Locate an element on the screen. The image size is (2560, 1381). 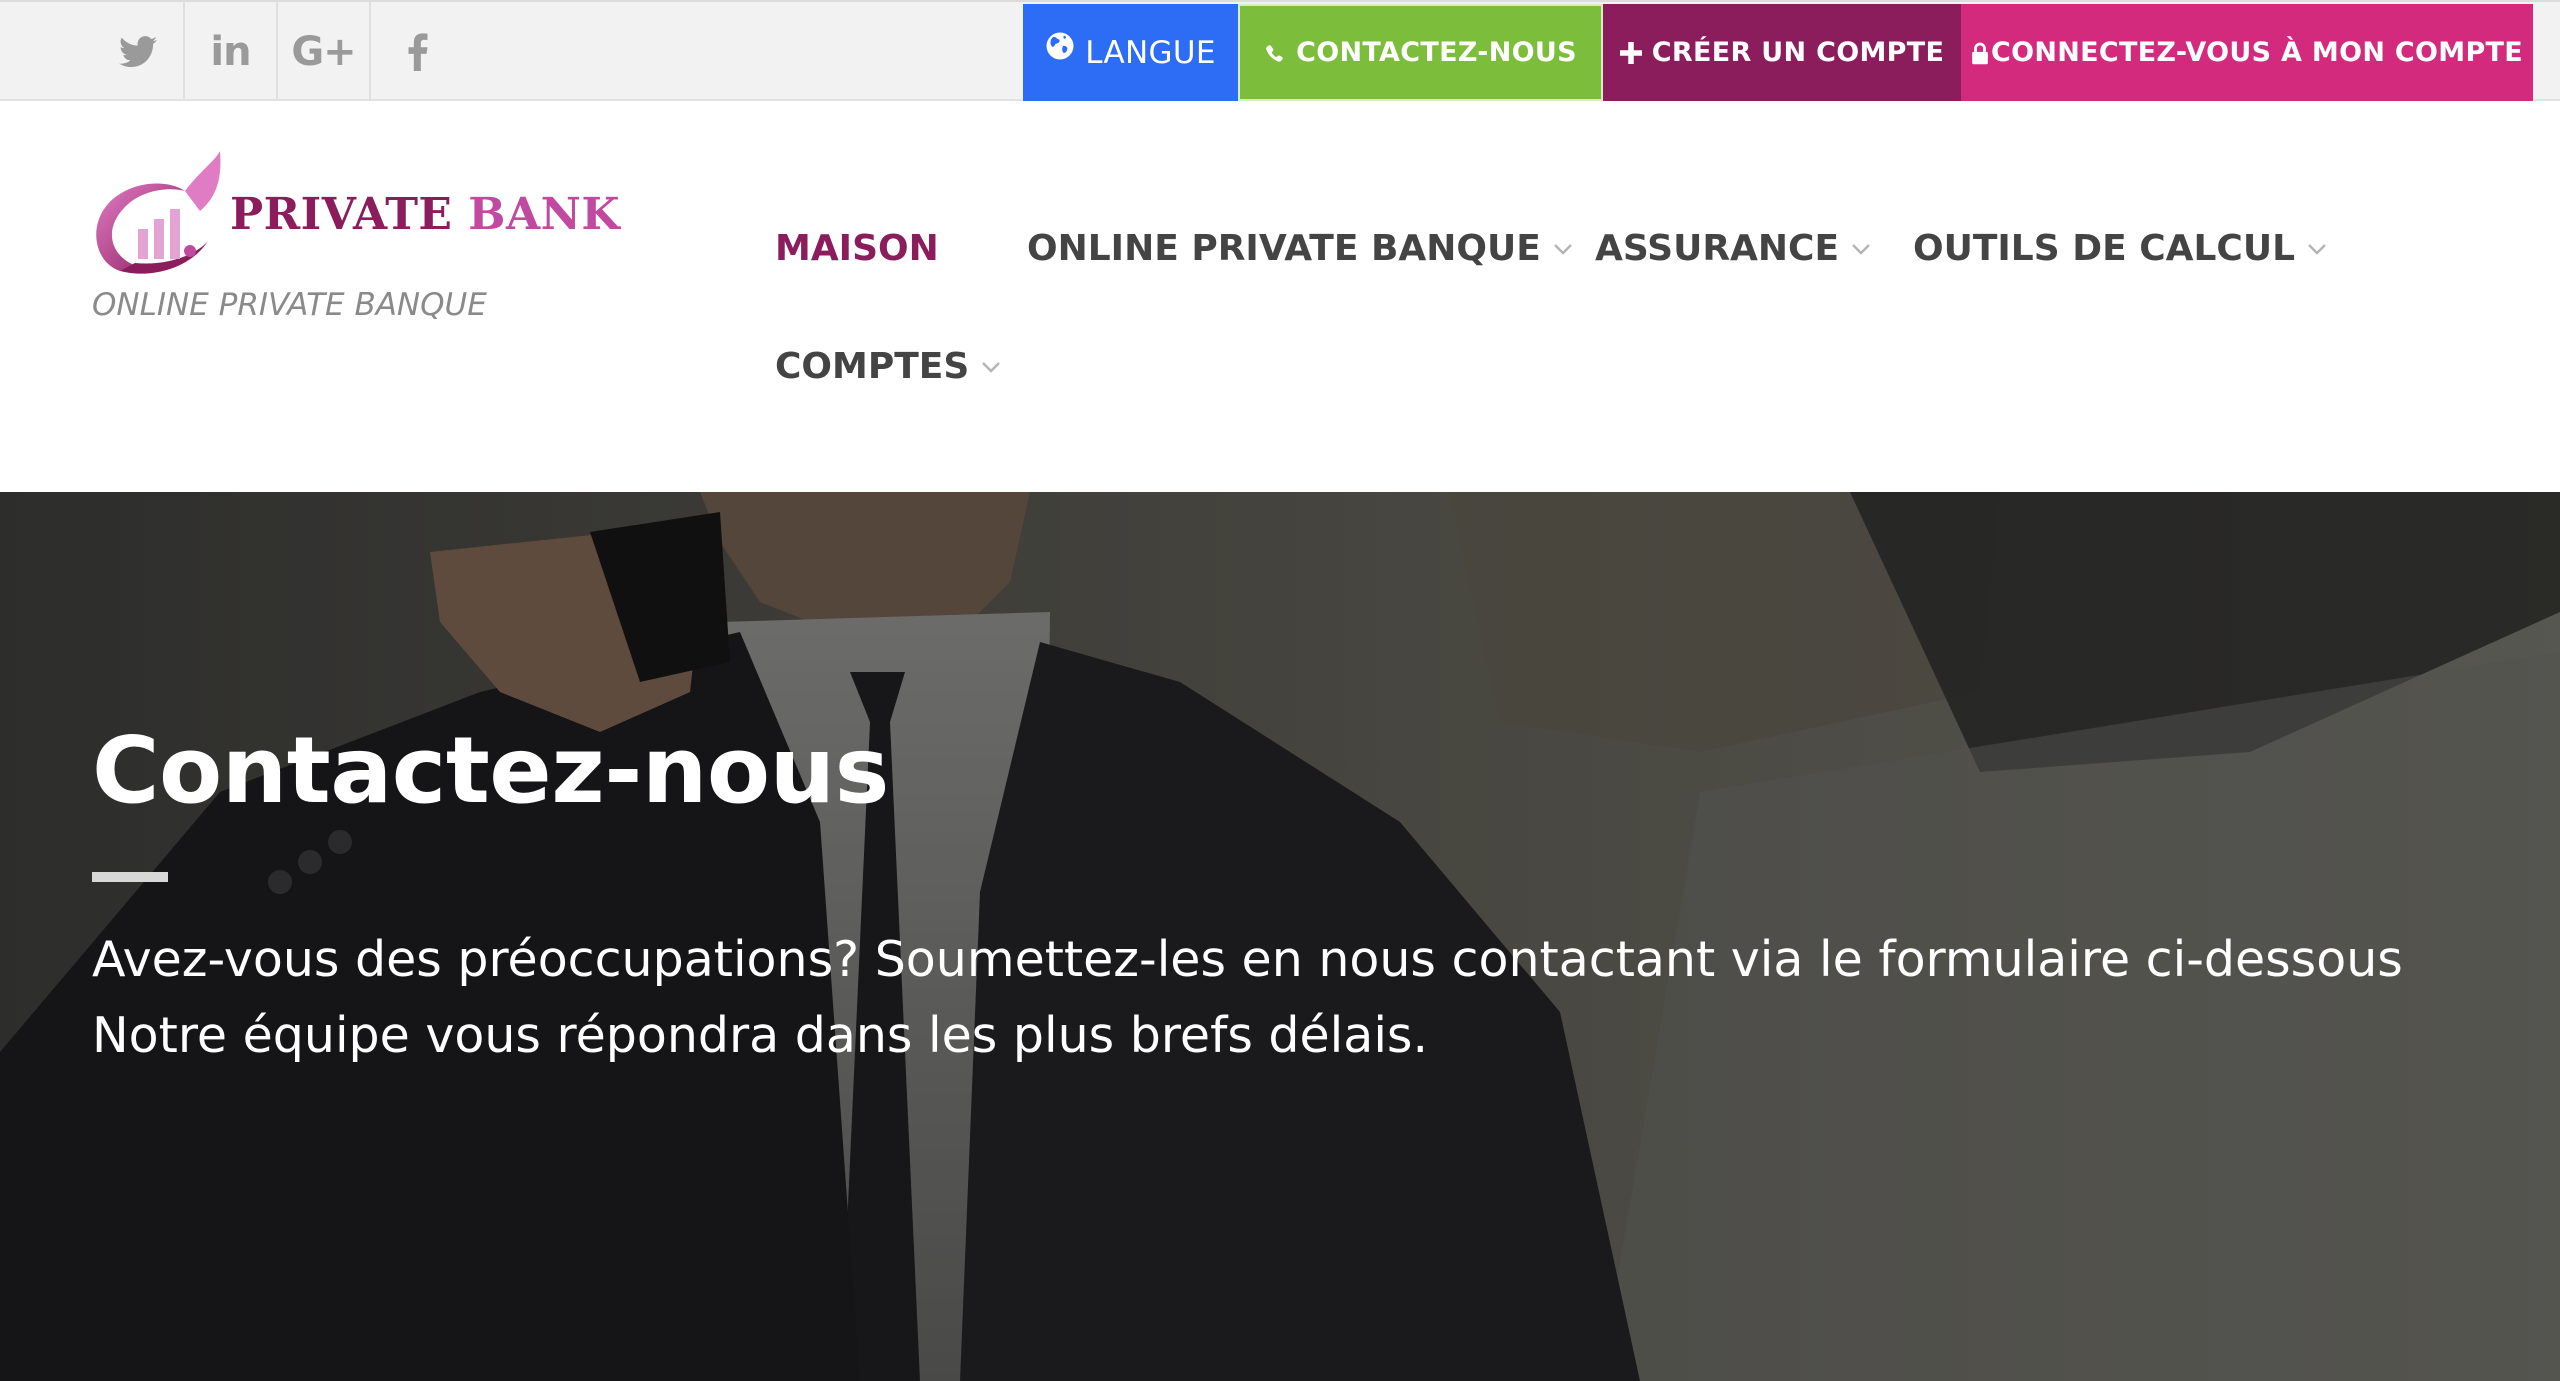
nav-item-assurance: ASSURANCE is located at coordinates (1733, 248).